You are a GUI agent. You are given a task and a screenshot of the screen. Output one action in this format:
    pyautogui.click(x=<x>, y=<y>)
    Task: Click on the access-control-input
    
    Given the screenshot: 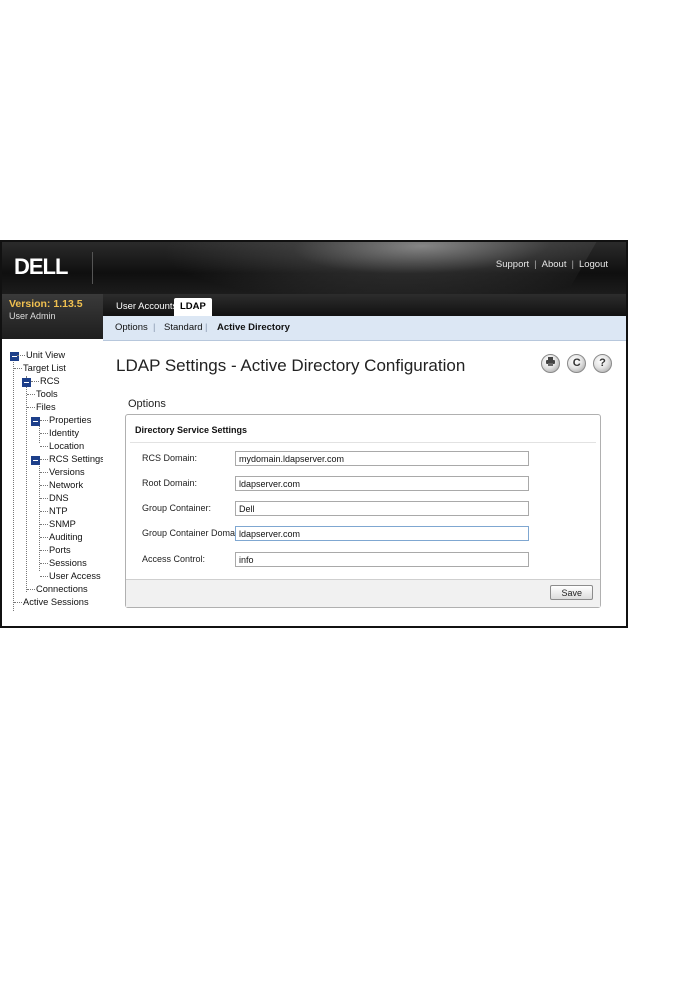 What is the action you would take?
    pyautogui.click(x=382, y=559)
    